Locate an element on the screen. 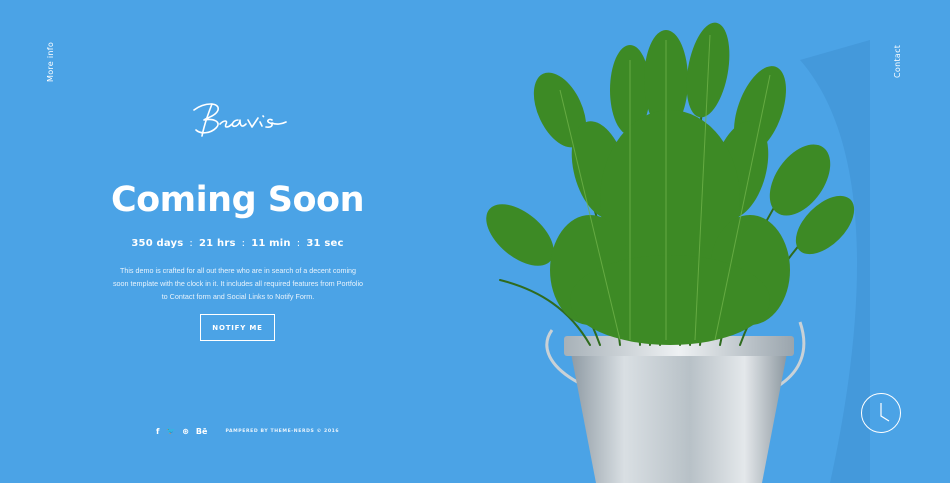 The height and width of the screenshot is (483, 950). facebook-icon: f is located at coordinates (157, 431).